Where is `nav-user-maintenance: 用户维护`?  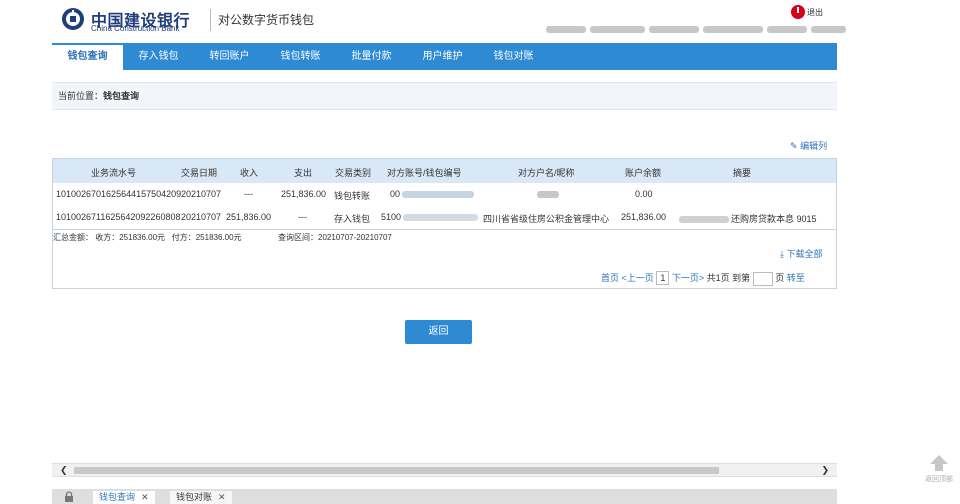
nav-user-maintenance: 用户维护 is located at coordinates (442, 56).